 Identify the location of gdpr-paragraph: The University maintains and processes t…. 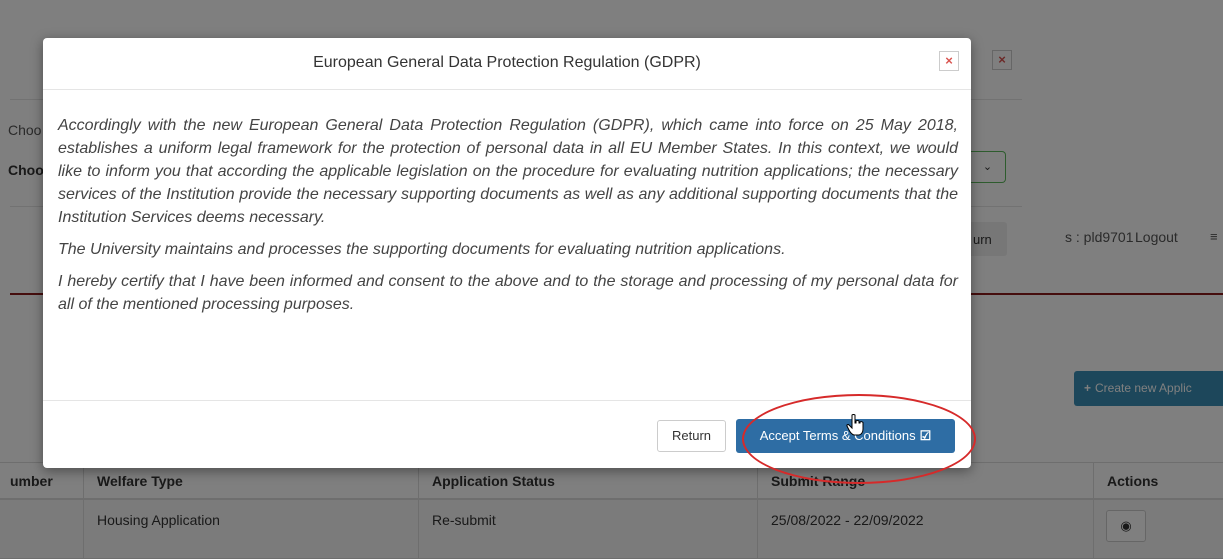
(422, 249).